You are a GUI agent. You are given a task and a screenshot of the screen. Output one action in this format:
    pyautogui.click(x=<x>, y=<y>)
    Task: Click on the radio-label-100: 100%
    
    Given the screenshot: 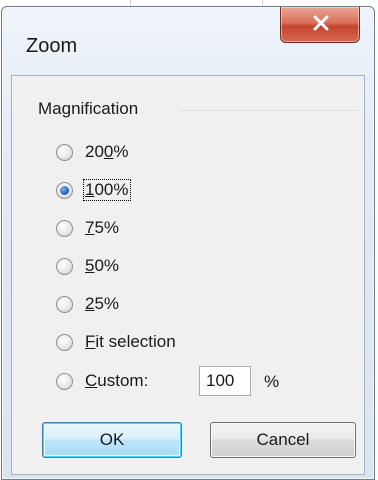 What is the action you would take?
    pyautogui.click(x=107, y=190)
    